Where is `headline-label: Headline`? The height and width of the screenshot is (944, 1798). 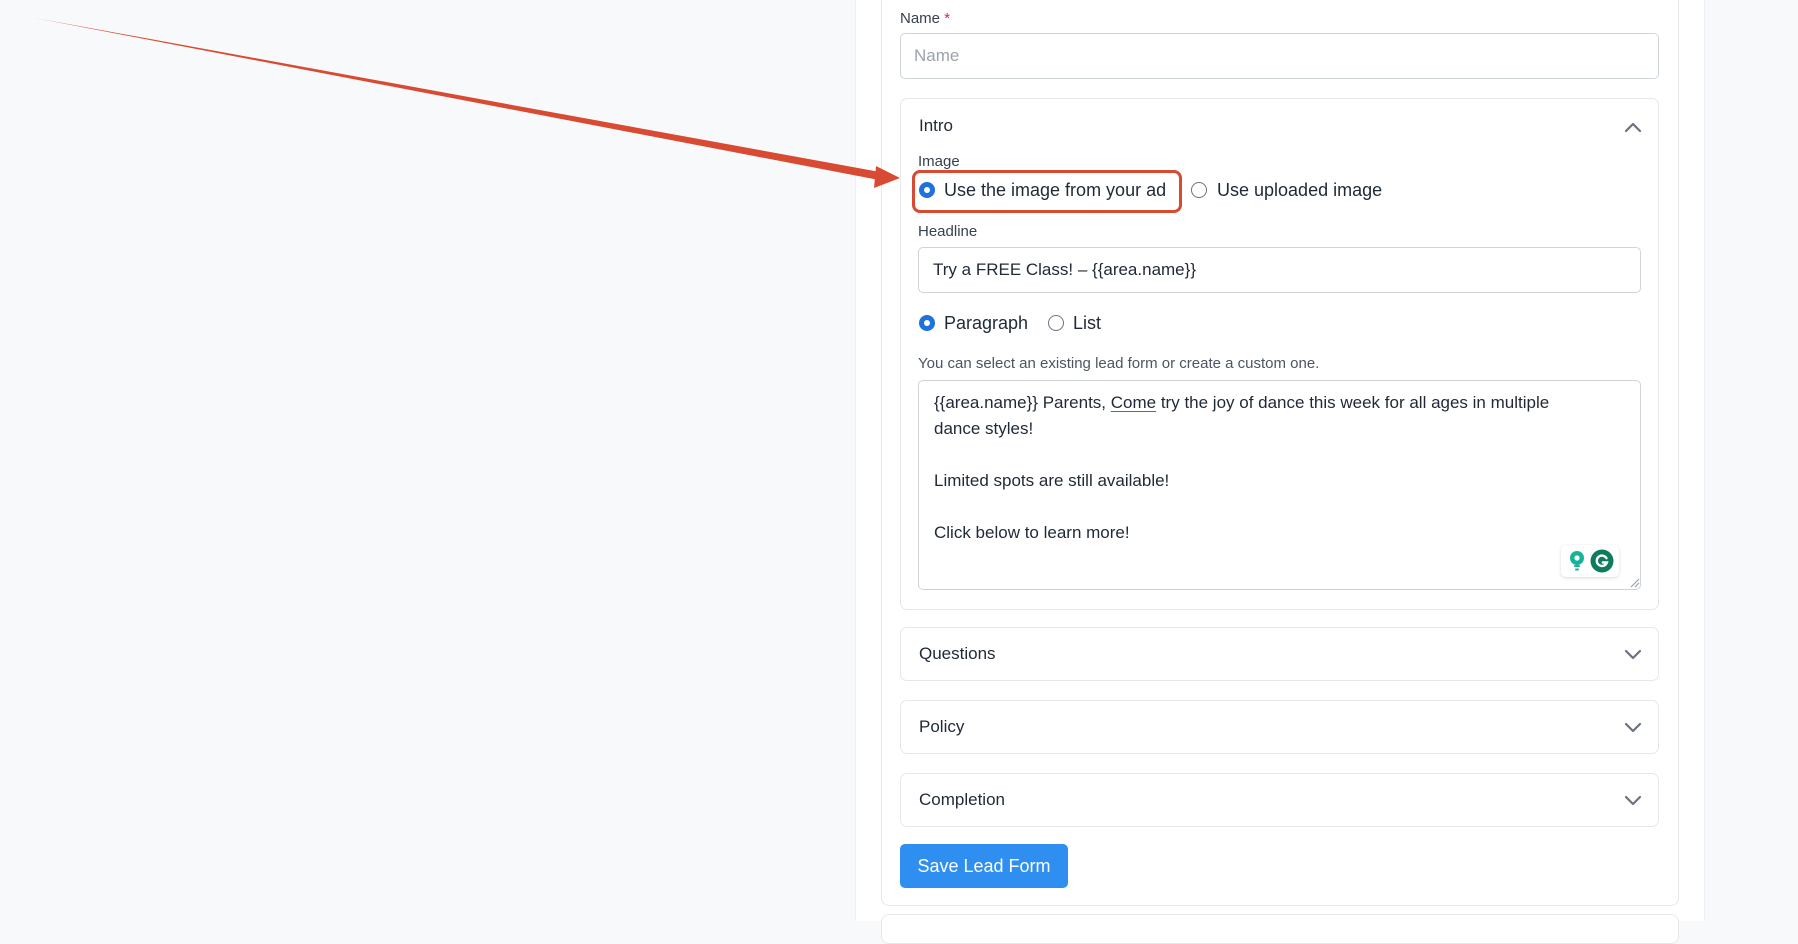 headline-label: Headline is located at coordinates (948, 231).